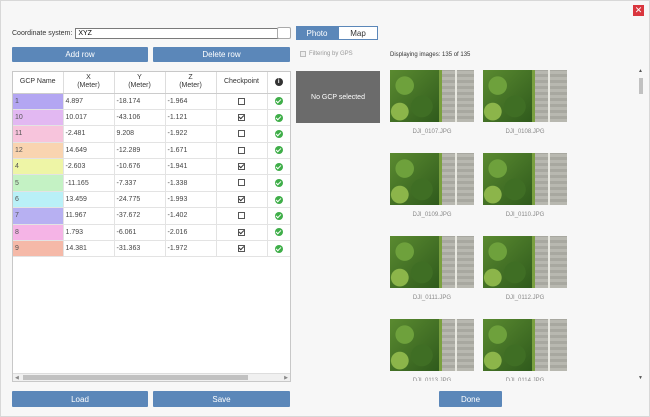 The height and width of the screenshot is (417, 650). I want to click on scroll-down-icon: ▼, so click(640, 378).